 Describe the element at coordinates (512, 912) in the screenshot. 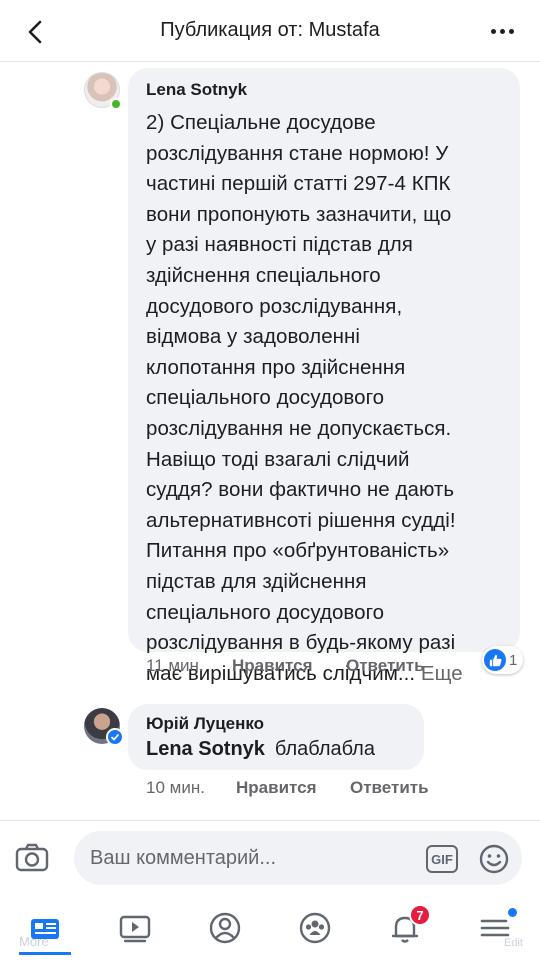

I see `menu-indicator-dot` at that location.